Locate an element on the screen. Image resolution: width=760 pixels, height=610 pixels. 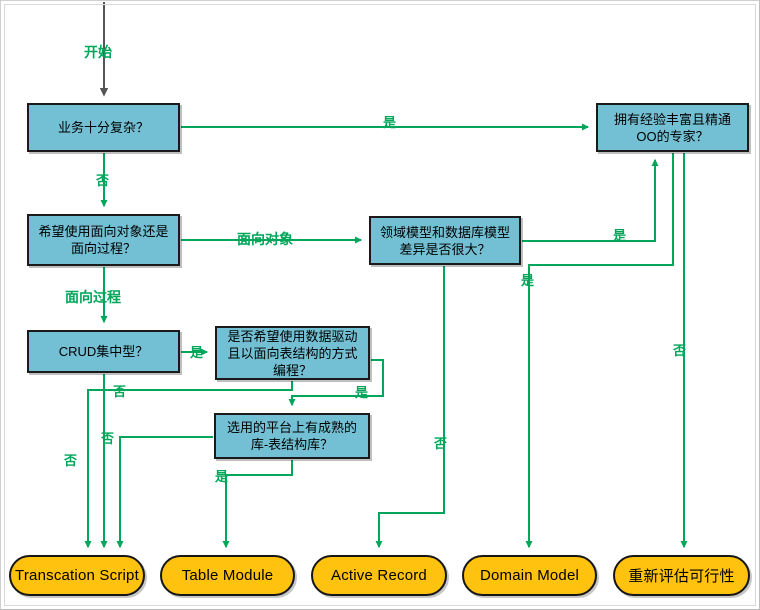
decision-crud-centric: CRUD集中型？ is located at coordinates (103, 351).